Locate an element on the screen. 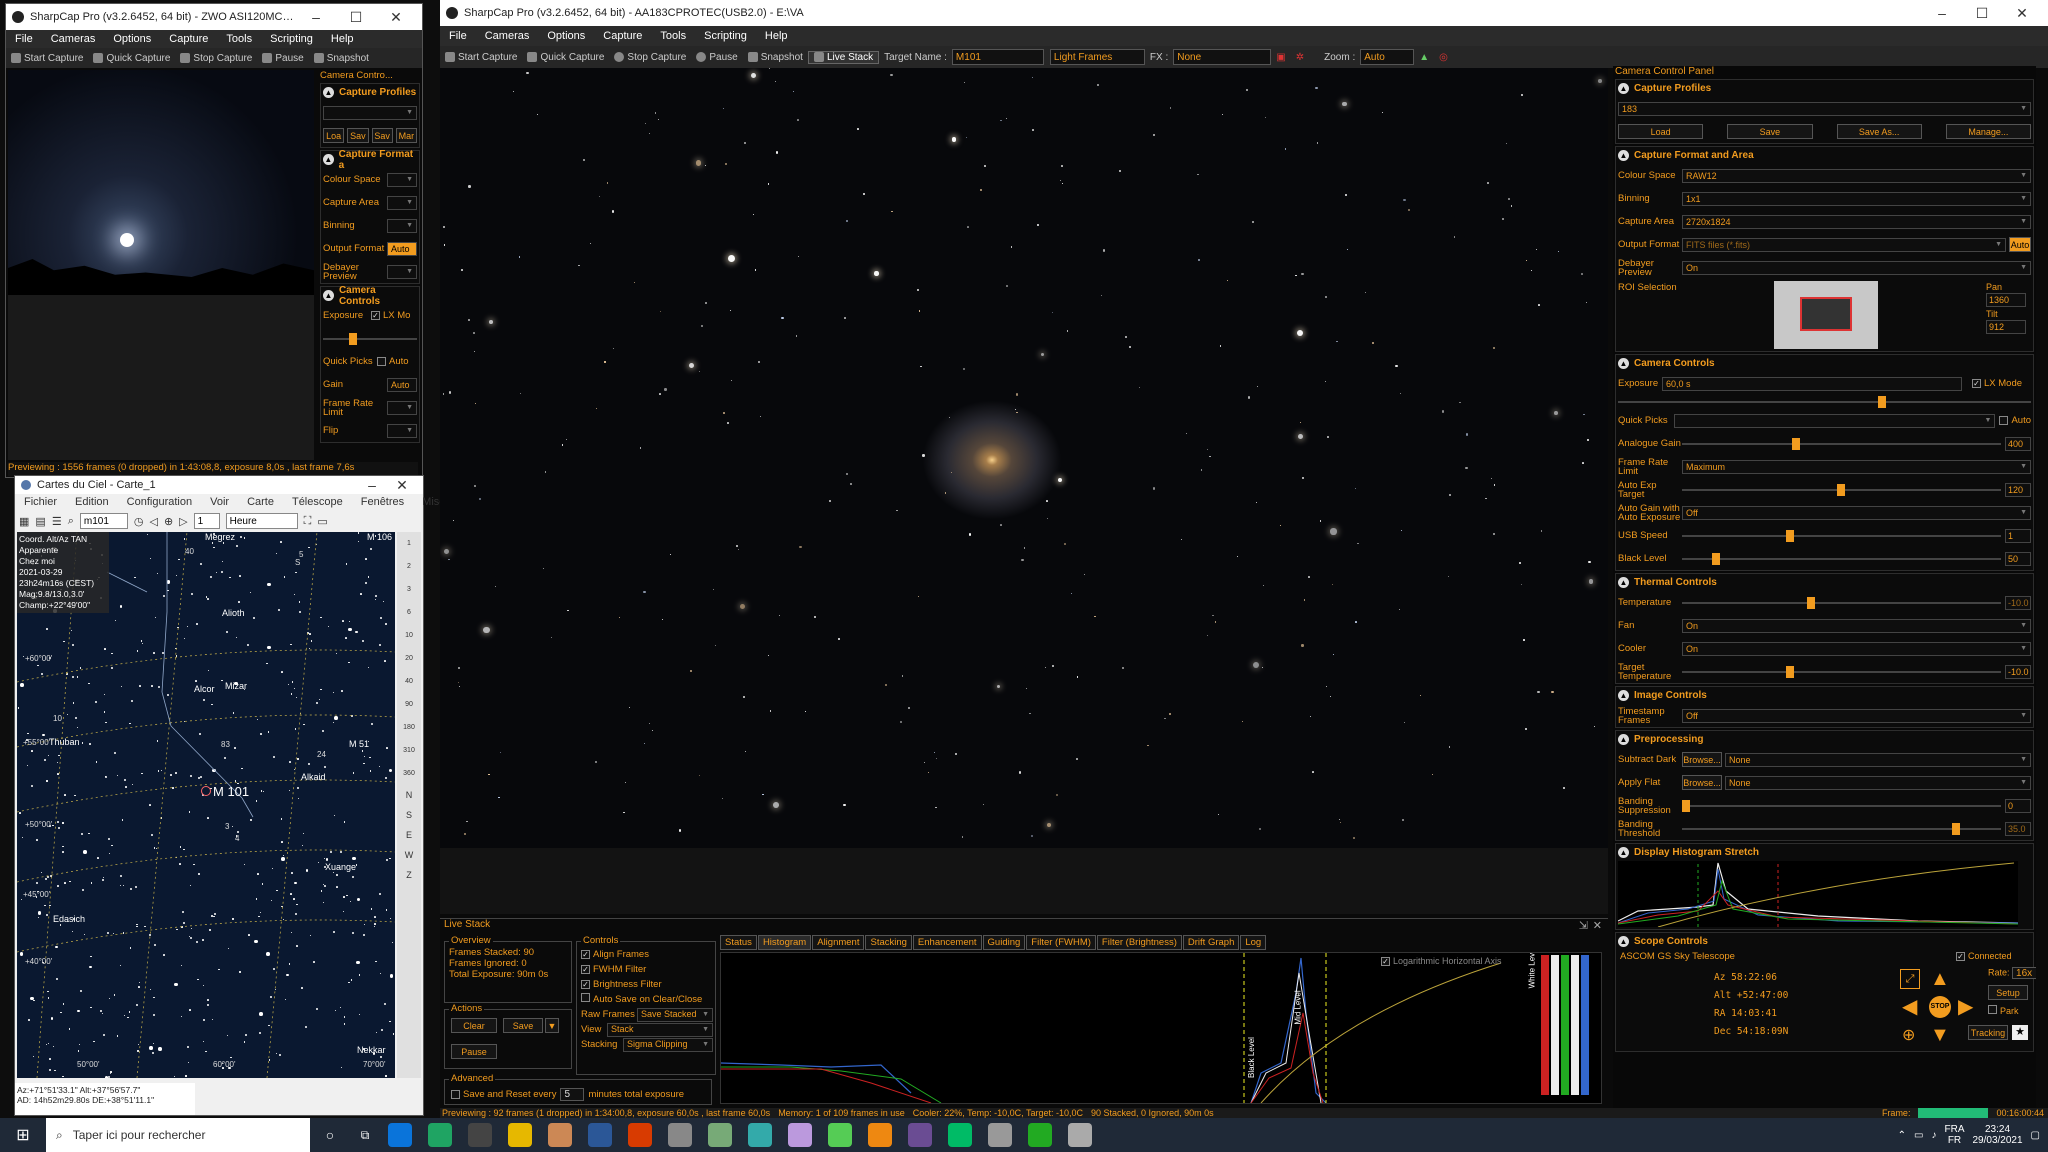 The height and width of the screenshot is (1152, 2048). chrome-taskbar-icon is located at coordinates (440, 1135).